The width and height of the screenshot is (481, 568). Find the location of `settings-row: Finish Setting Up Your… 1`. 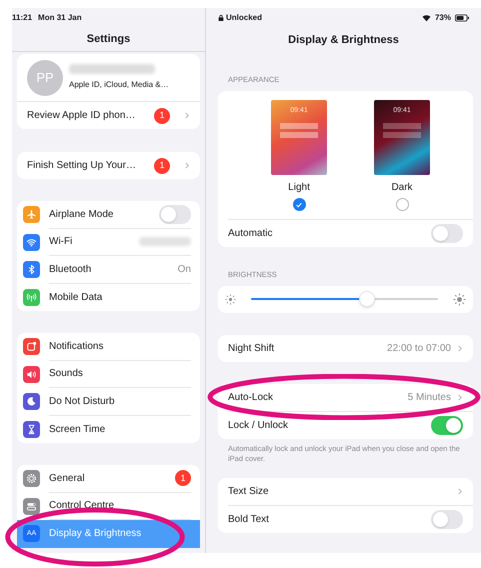

settings-row: Finish Setting Up Your… 1 is located at coordinates (108, 165).